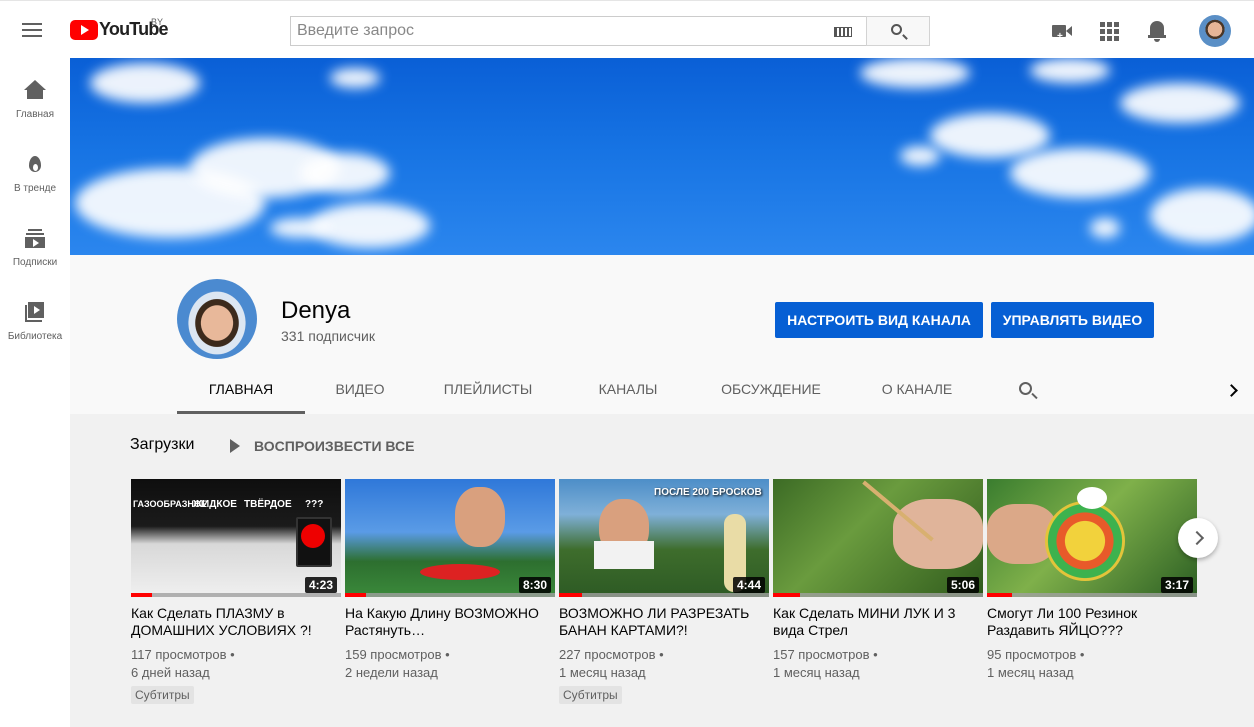 This screenshot has height=727, width=1254. I want to click on manage-videos-button: УПРАВЛЯТЬ ВИДЕО, so click(1072, 320).